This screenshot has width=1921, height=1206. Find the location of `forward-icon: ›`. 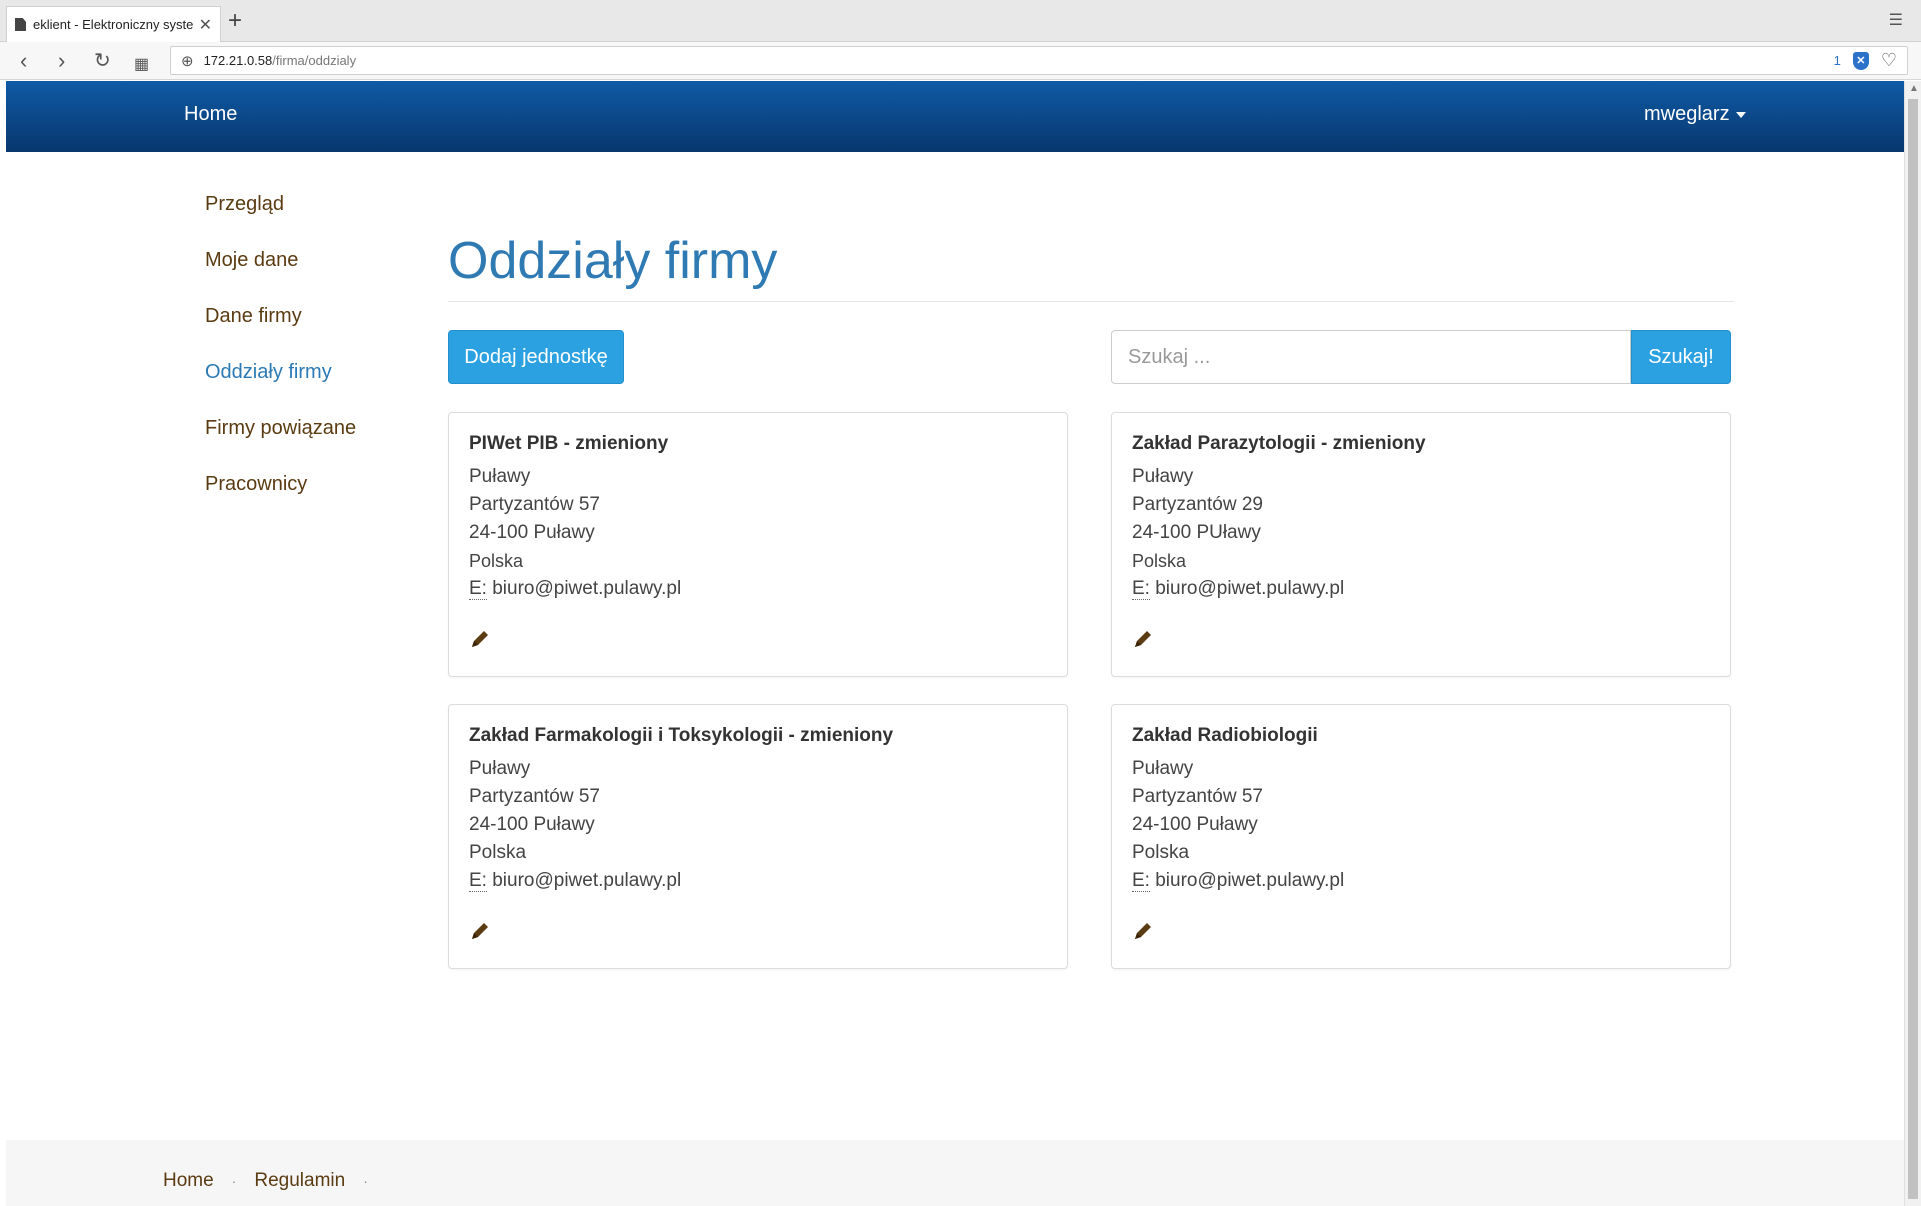

forward-icon: › is located at coordinates (61, 61).